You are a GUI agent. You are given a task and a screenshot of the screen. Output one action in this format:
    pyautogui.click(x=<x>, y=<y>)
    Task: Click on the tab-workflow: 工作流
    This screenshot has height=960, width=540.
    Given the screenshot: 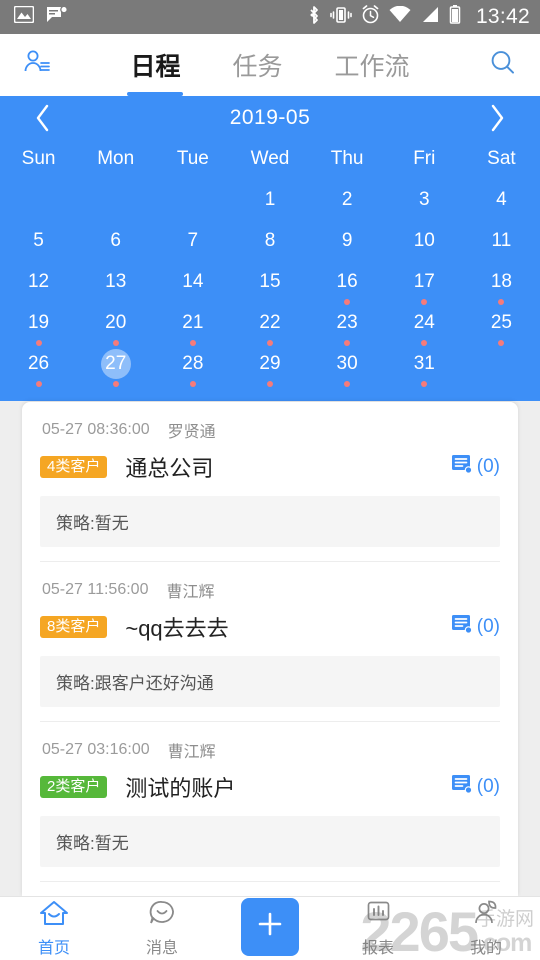 What is the action you would take?
    pyautogui.click(x=372, y=65)
    